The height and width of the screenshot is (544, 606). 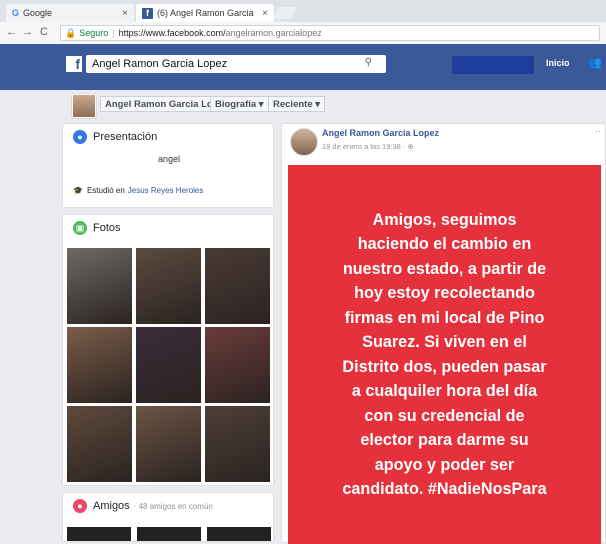 I want to click on post-author: Angel Ramon Garcia Lopez, so click(x=380, y=133).